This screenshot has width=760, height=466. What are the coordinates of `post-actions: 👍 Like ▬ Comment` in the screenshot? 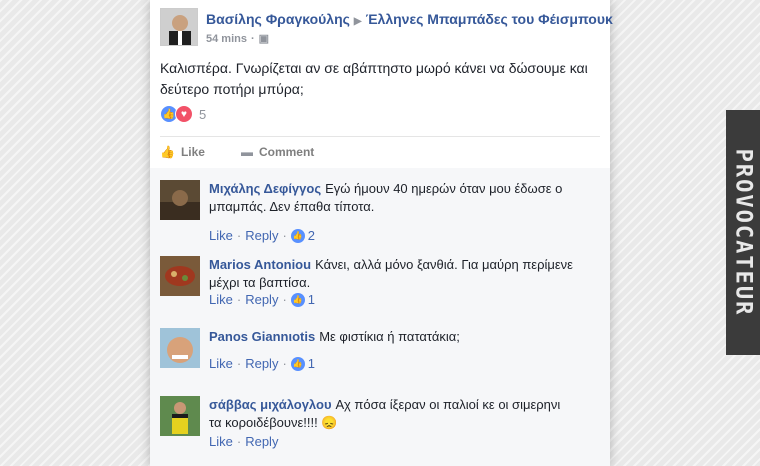 It's located at (255, 152).